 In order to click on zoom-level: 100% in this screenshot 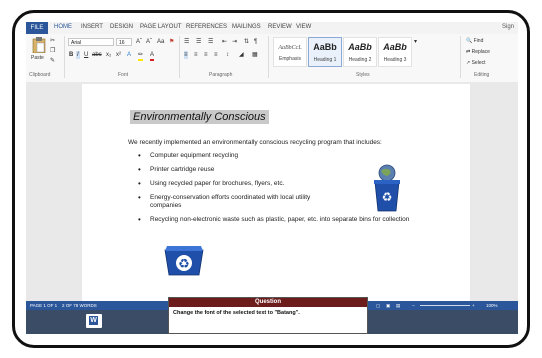, I will do `click(492, 305)`.